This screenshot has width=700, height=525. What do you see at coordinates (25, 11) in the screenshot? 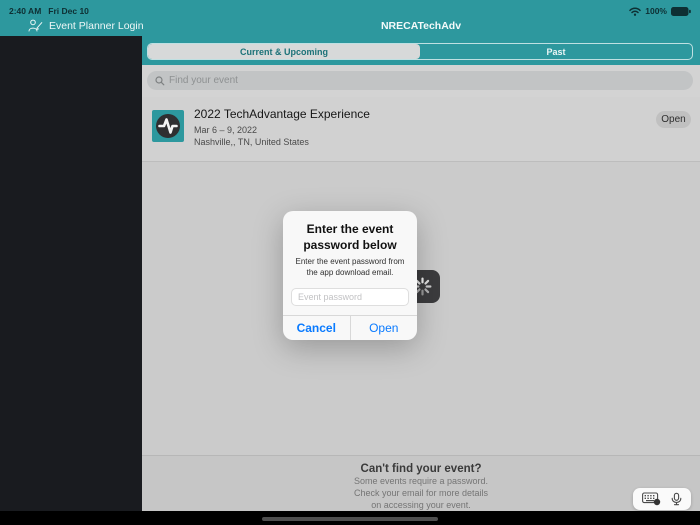
I see `status-time: 2:40 AM` at bounding box center [25, 11].